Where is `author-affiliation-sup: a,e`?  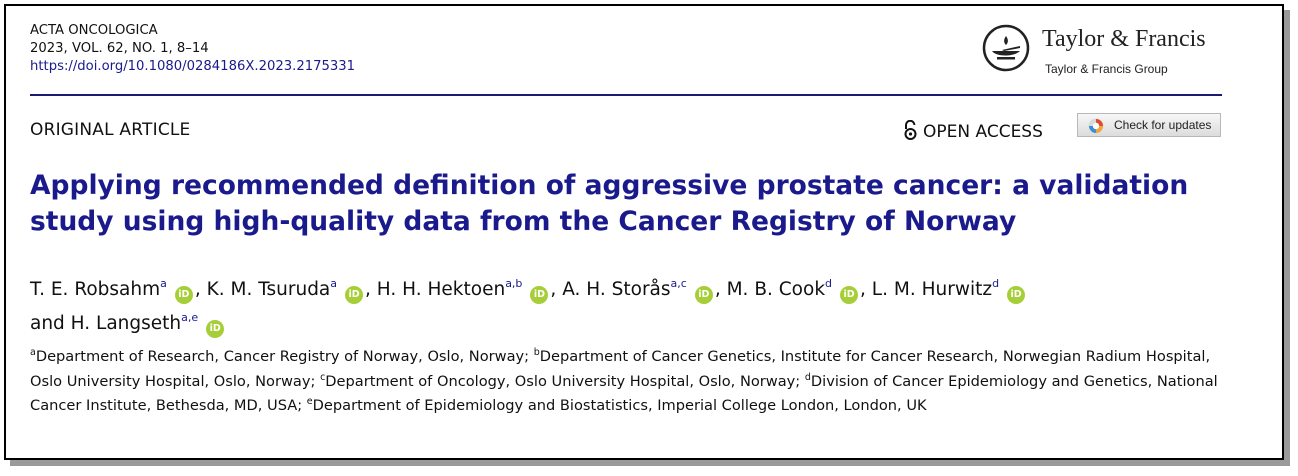
author-affiliation-sup: a,e is located at coordinates (189, 317).